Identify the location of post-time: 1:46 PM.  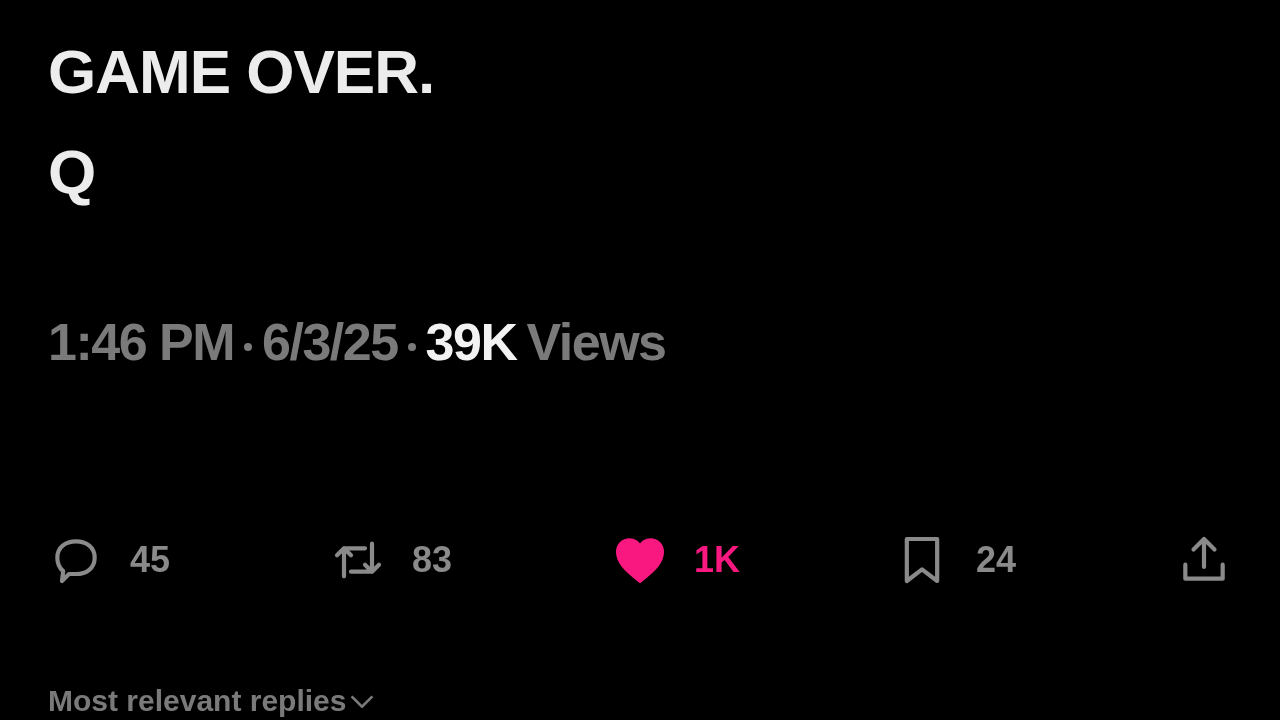
(141, 342).